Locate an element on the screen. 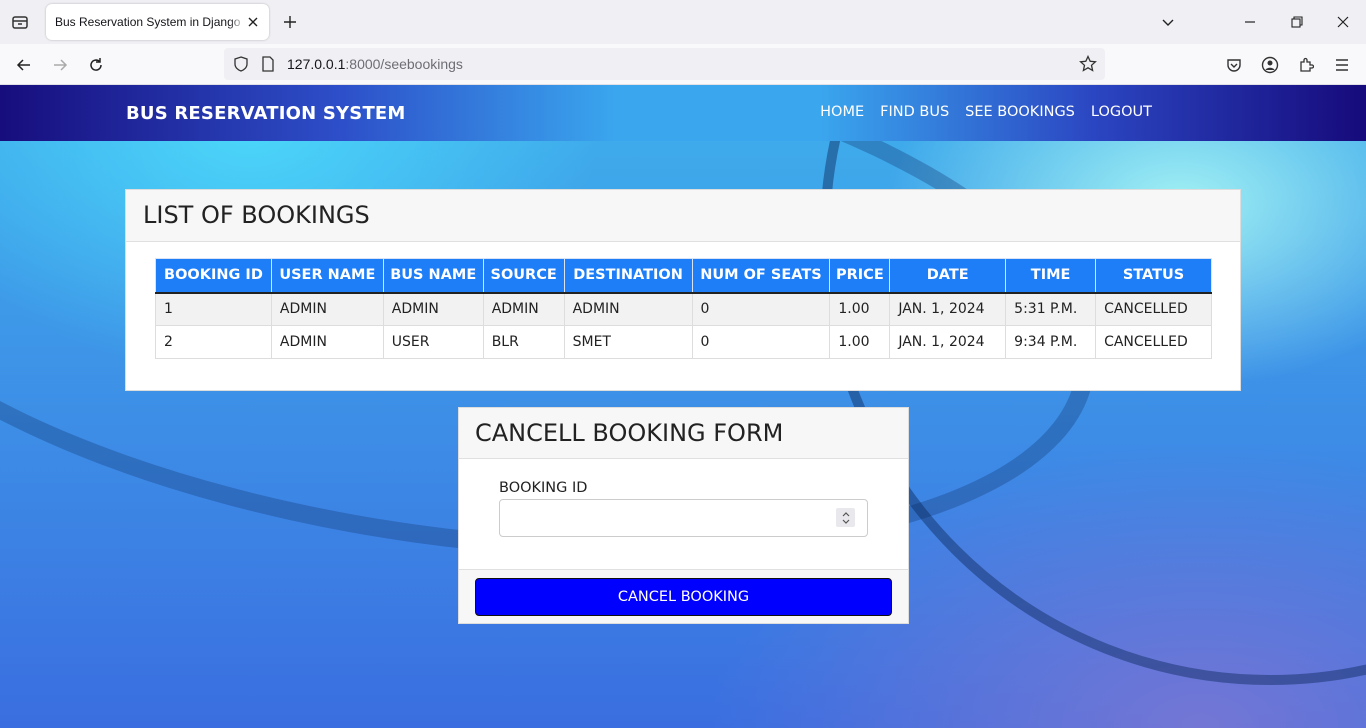  column-header: STATUS is located at coordinates (1153, 276).